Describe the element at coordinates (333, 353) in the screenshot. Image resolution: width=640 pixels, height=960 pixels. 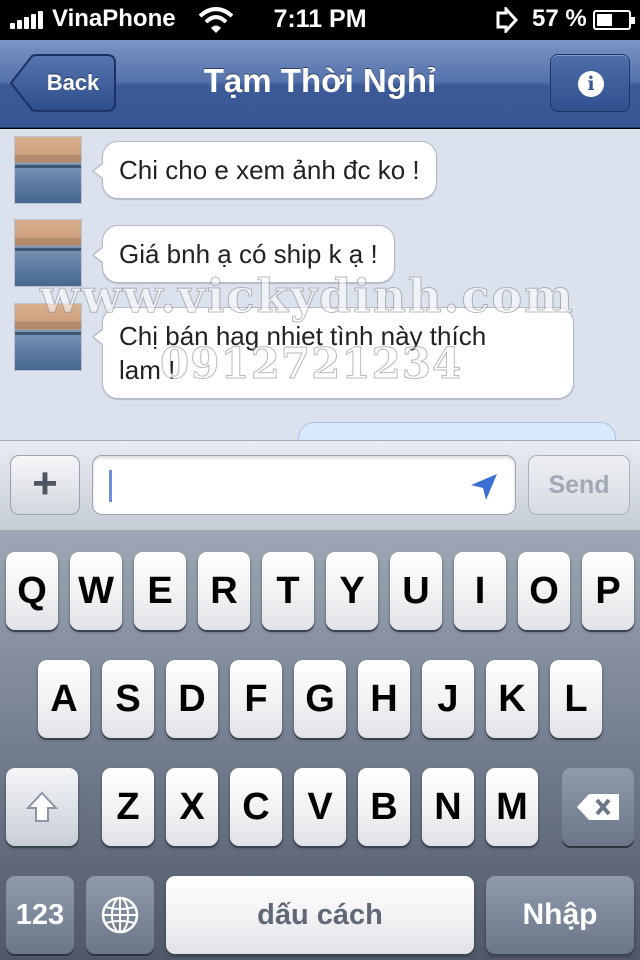
I see `message-bubble: Chị bán hag nhiet tình này thích lam !` at that location.